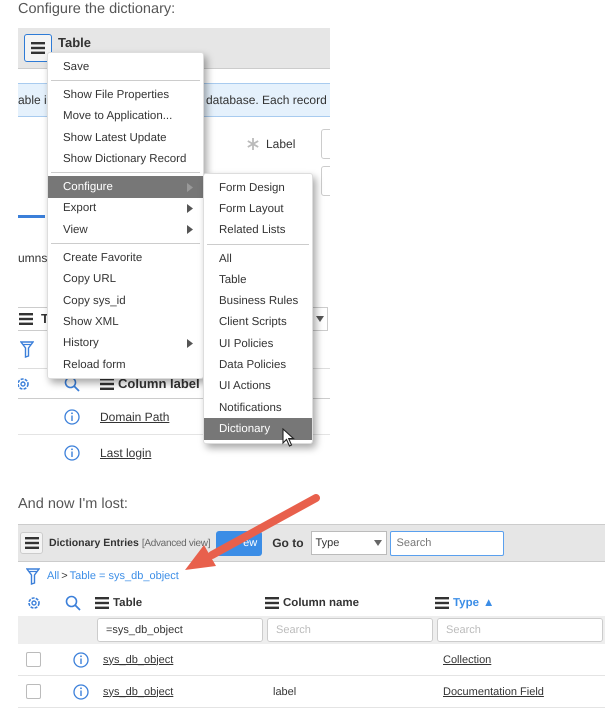  Describe the element at coordinates (488, 603) in the screenshot. I see `sort-indicator: ▲` at that location.